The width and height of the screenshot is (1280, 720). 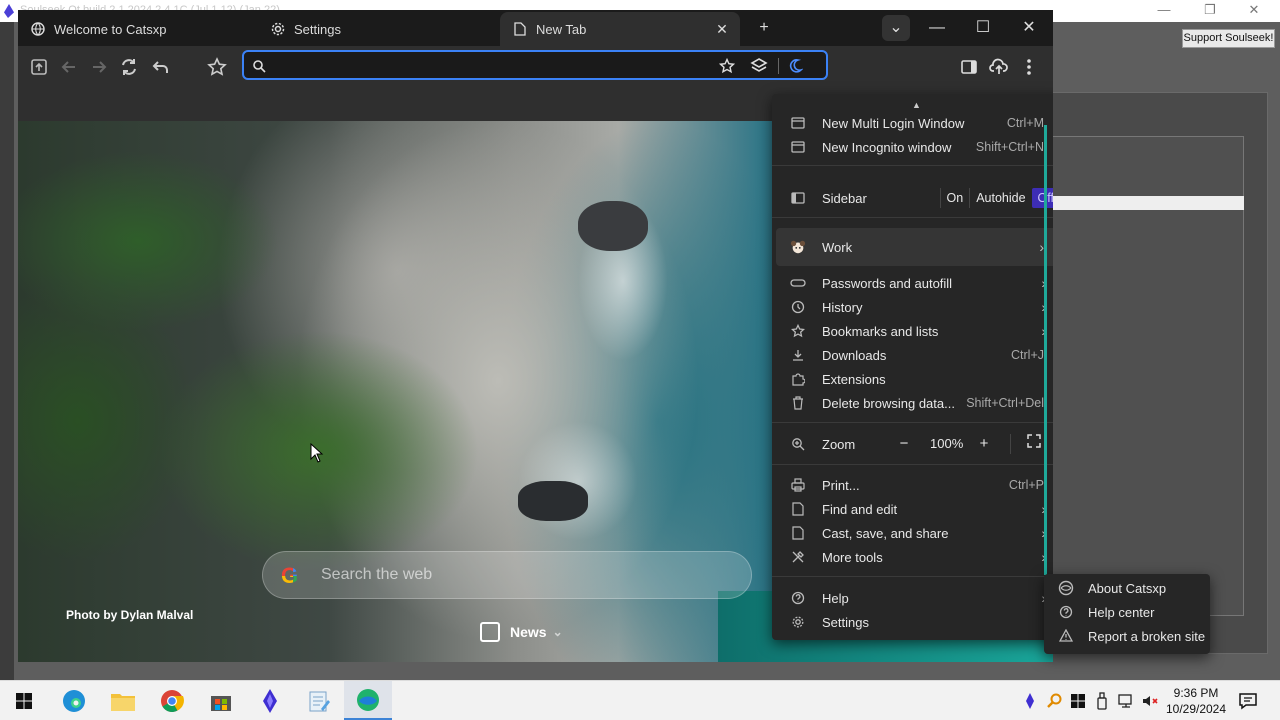 What do you see at coordinates (1029, 28) in the screenshot?
I see `close-window-icon: ✕` at bounding box center [1029, 28].